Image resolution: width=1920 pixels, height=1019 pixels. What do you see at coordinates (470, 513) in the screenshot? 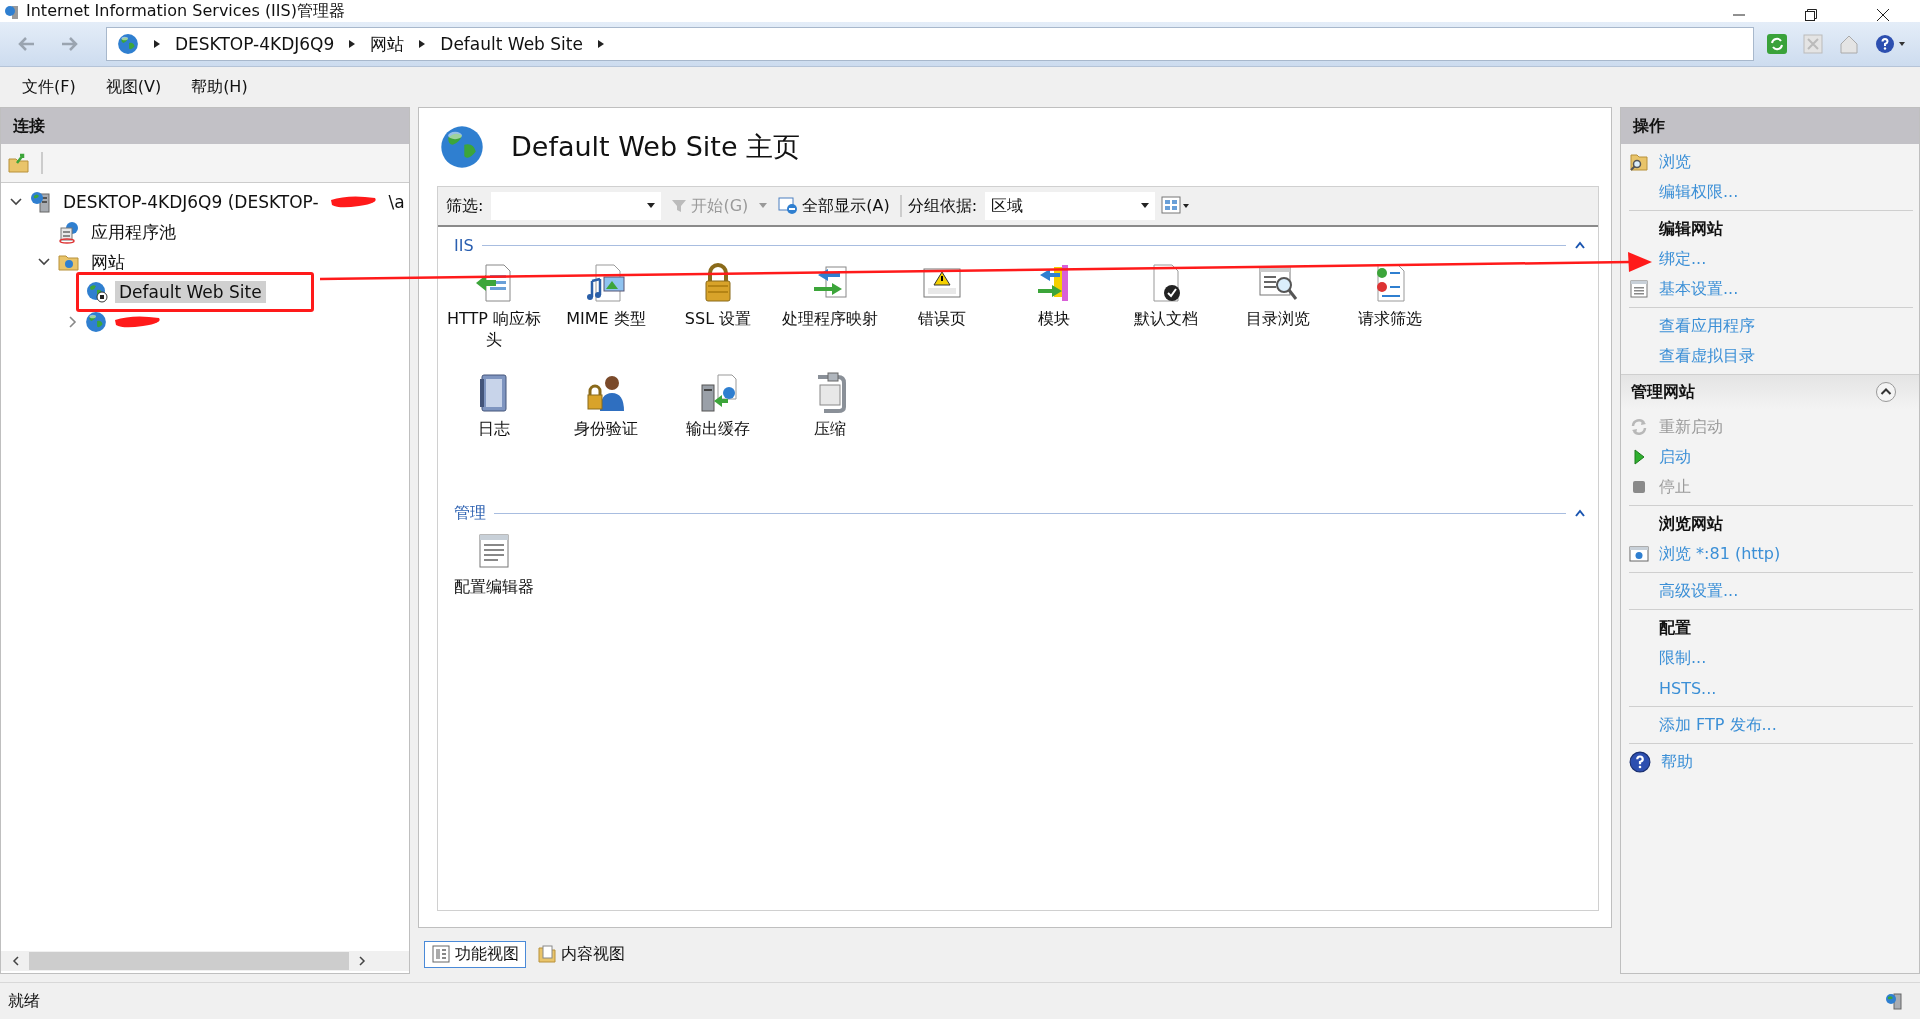
I see `group-title: 管理` at bounding box center [470, 513].